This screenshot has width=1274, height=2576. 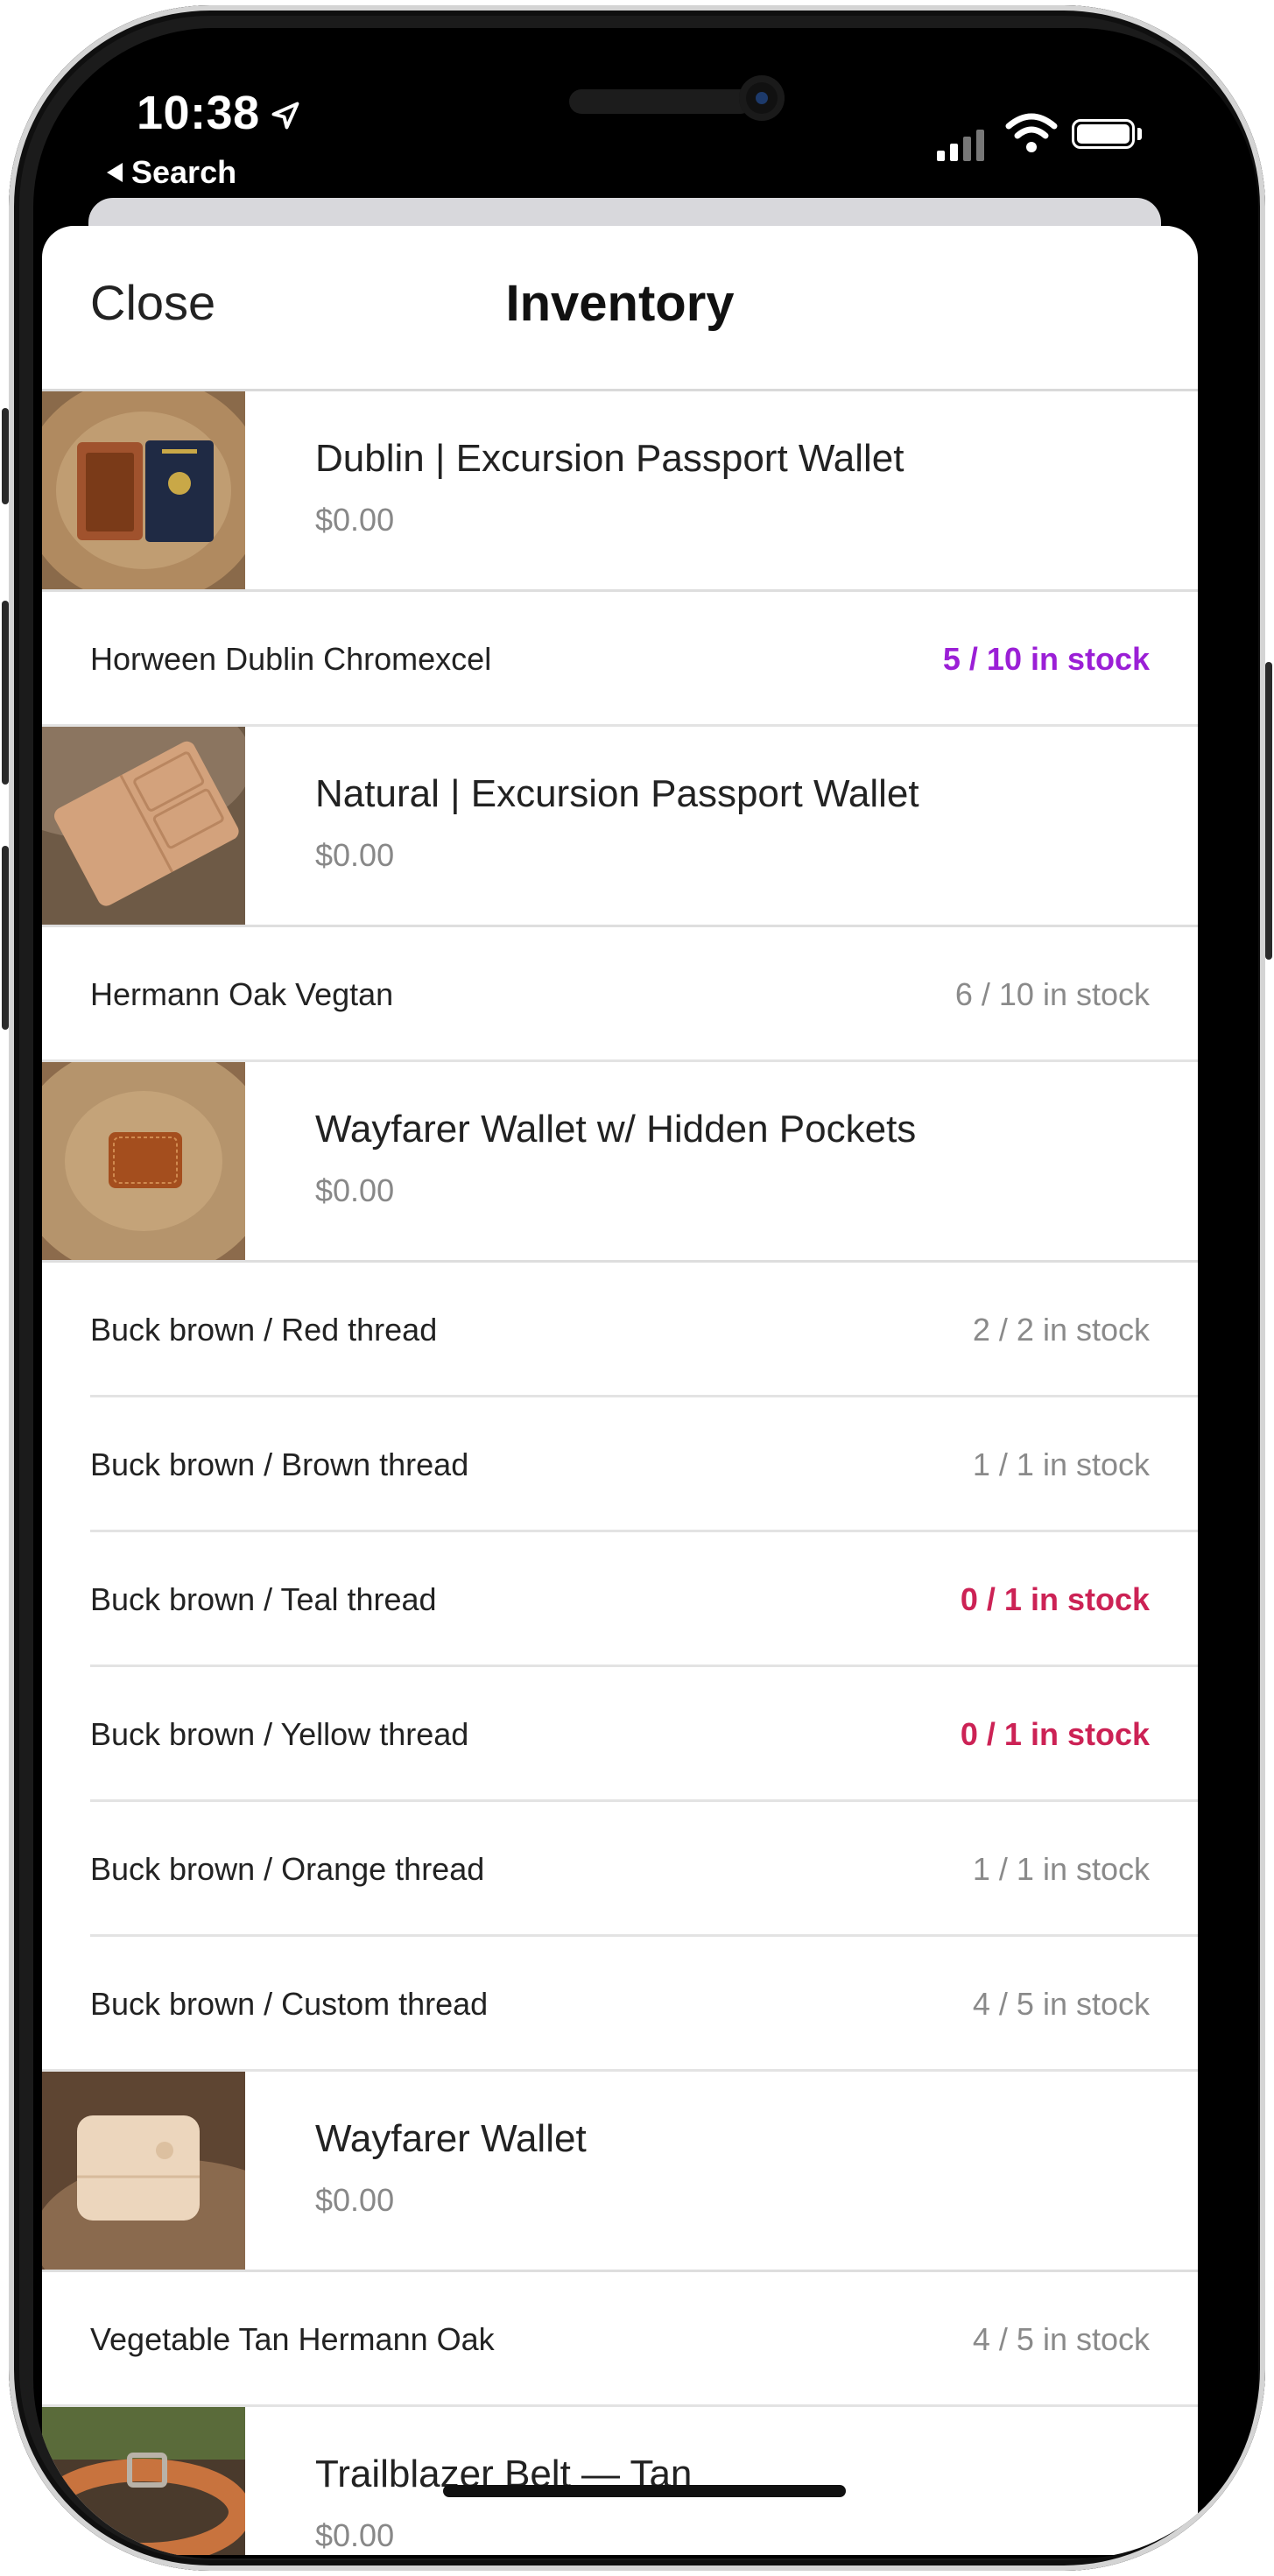 What do you see at coordinates (6, 938) in the screenshot?
I see `volume-down-button` at bounding box center [6, 938].